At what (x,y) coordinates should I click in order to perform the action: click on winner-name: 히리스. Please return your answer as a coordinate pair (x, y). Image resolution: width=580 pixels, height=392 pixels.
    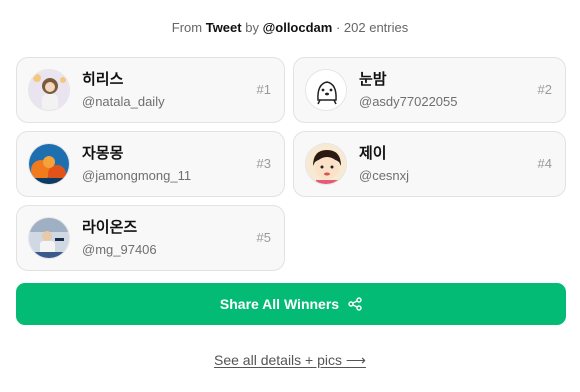
    Looking at the image, I should click on (103, 79).